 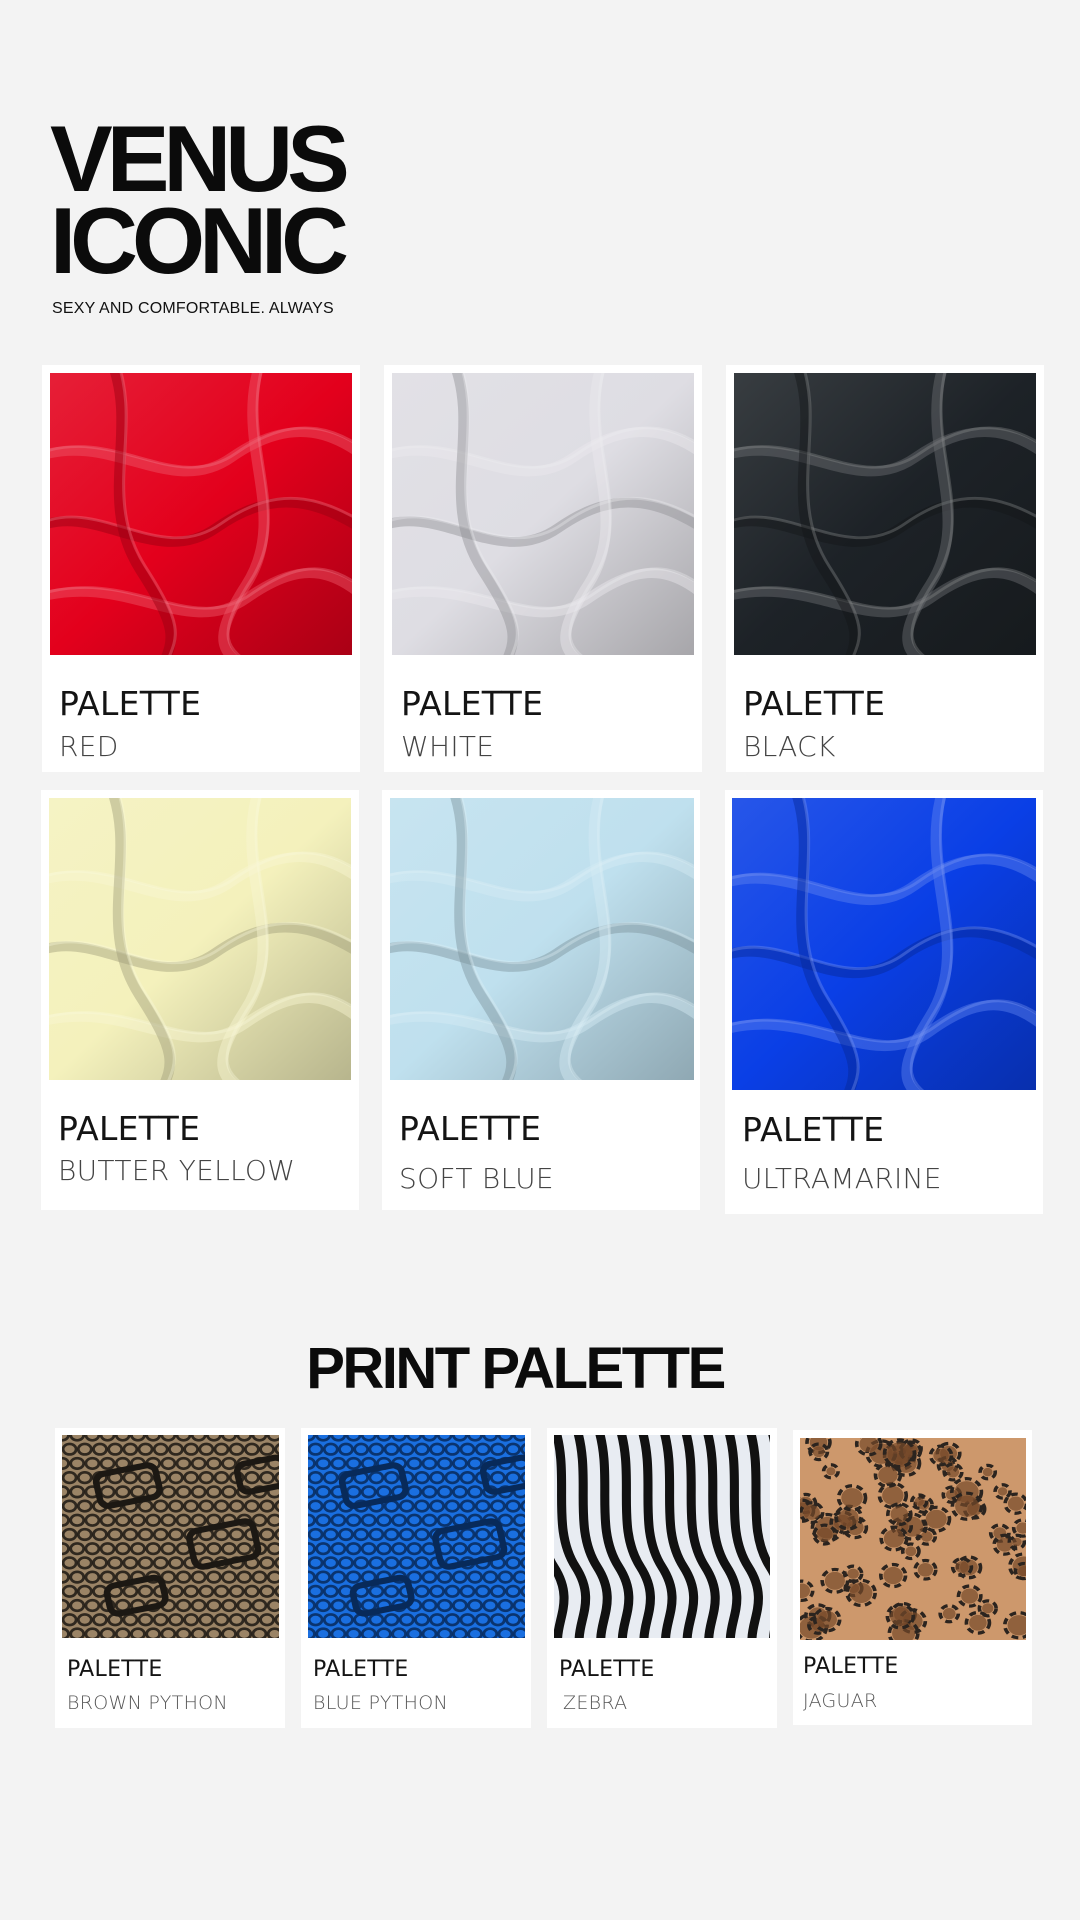 What do you see at coordinates (840, 1701) in the screenshot?
I see `print-card-name: JAGUAR` at bounding box center [840, 1701].